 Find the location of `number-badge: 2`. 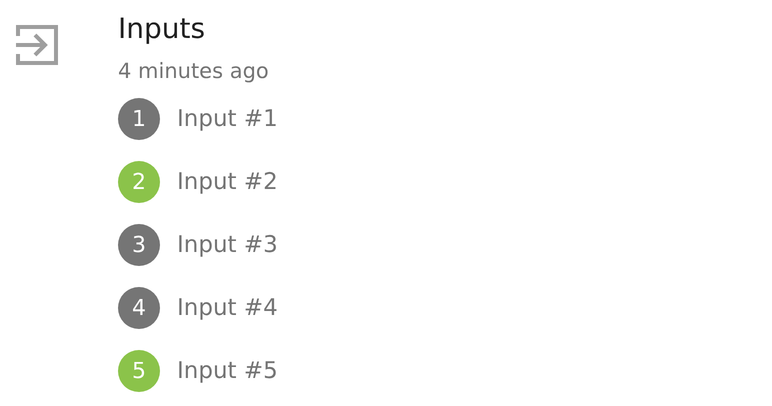

number-badge: 2 is located at coordinates (139, 182).